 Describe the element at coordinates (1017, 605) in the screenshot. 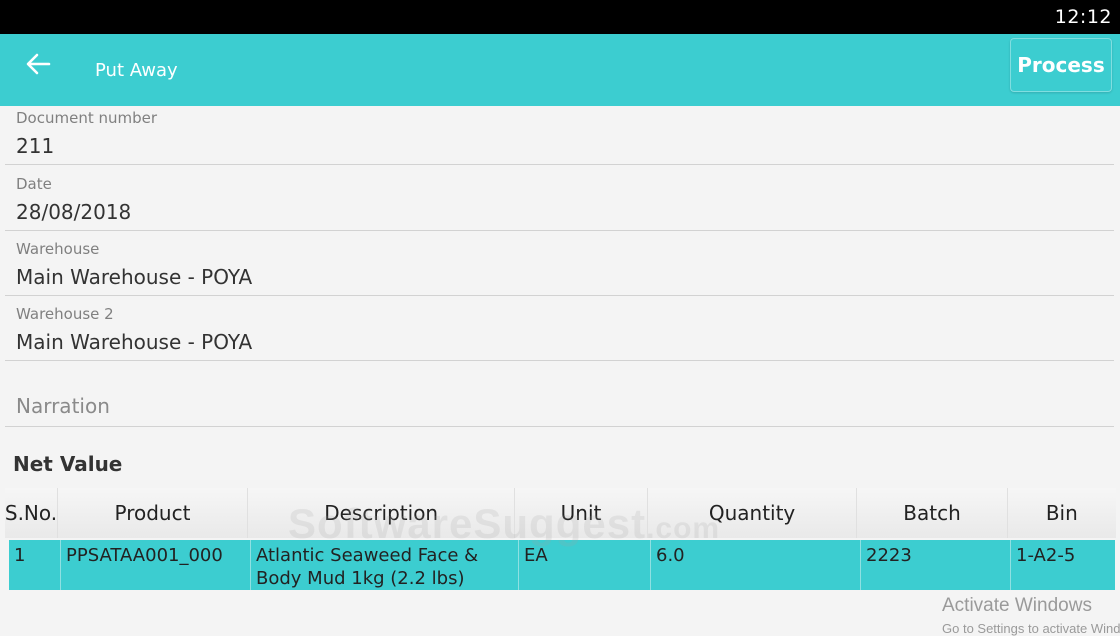

I see `activate-windows-title: Activate Windows` at that location.